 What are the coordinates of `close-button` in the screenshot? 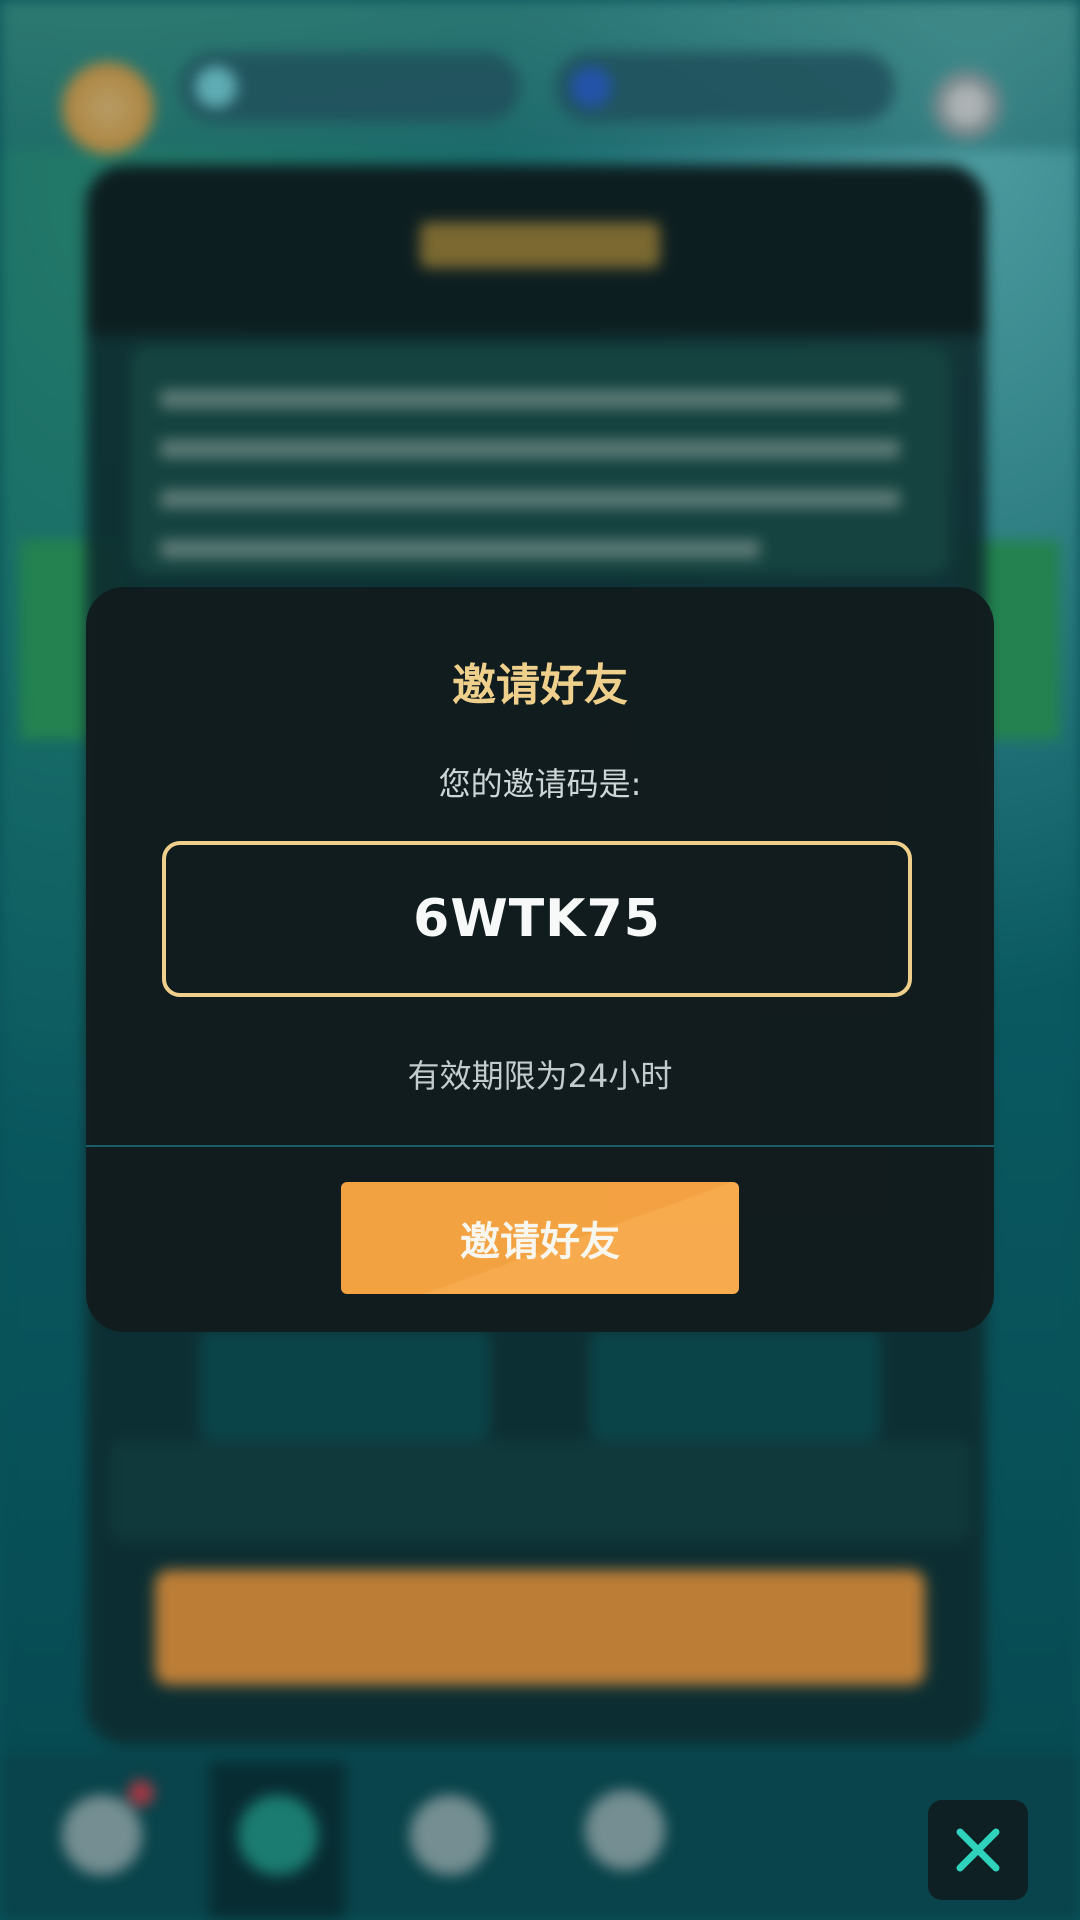 It's located at (978, 1850).